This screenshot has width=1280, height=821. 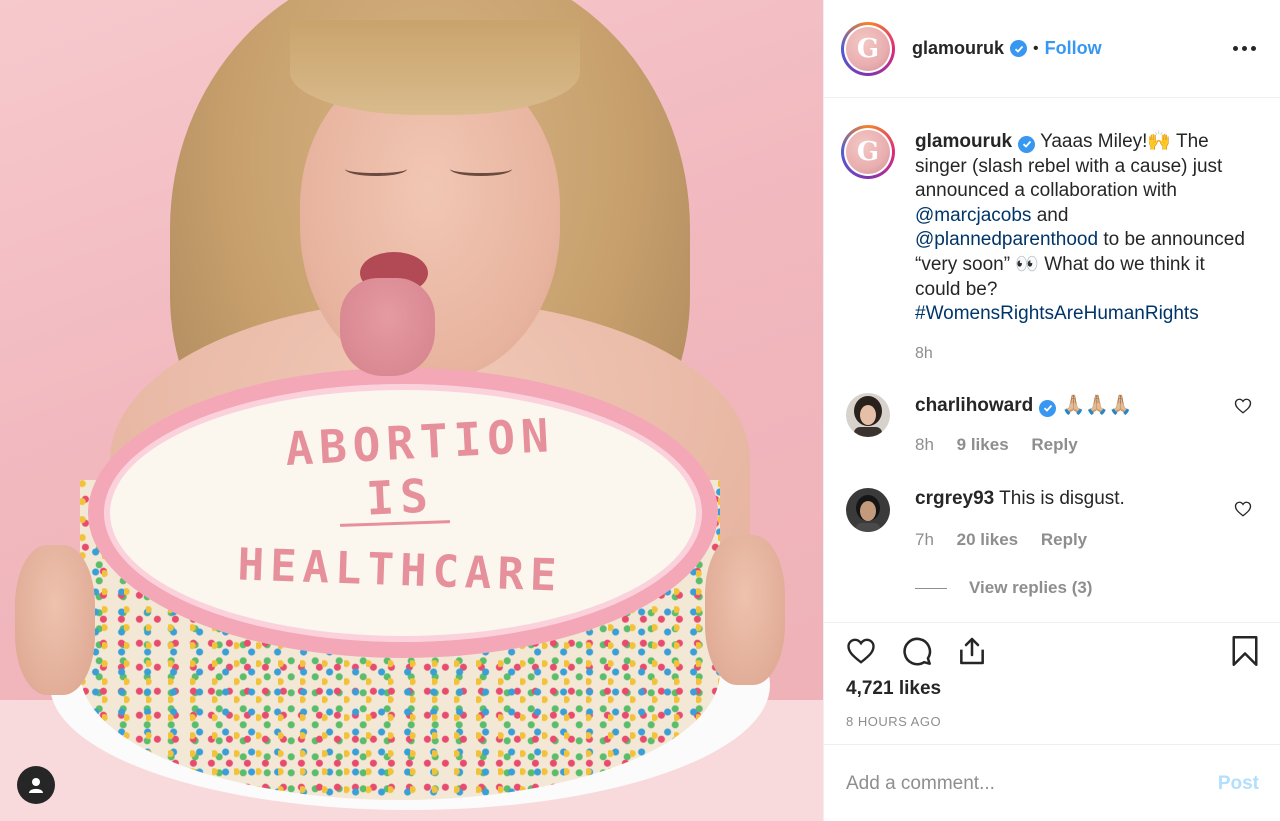 I want to click on comment-icon, so click(x=917, y=651).